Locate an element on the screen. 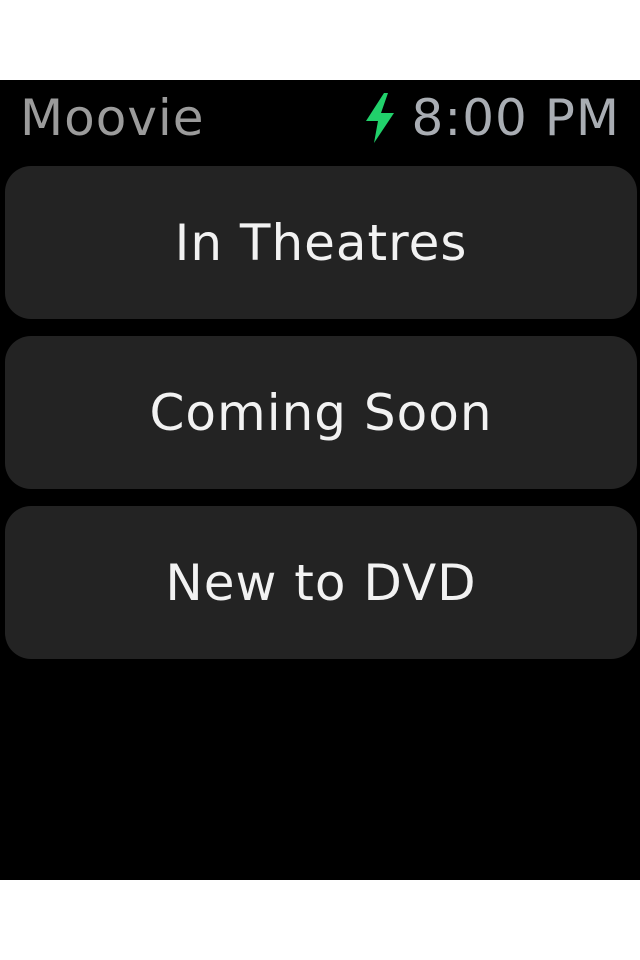  status-bar: Moovie 8:00 PM is located at coordinates (320, 120).